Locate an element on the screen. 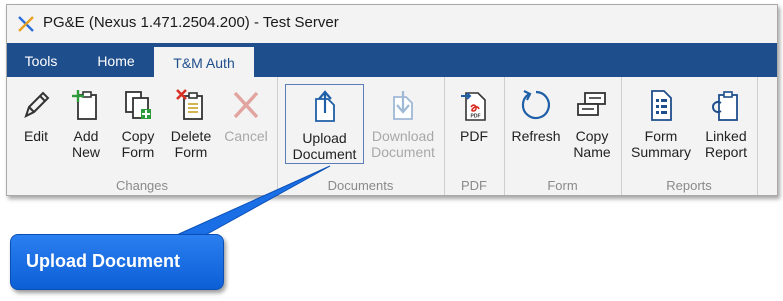  linked-report-icon is located at coordinates (725, 106).